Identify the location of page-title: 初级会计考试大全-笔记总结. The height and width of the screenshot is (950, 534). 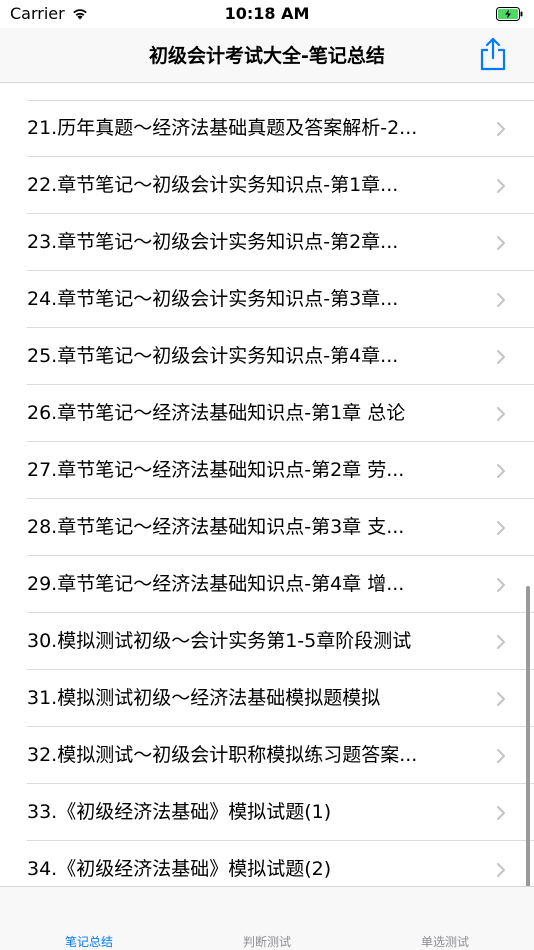
(267, 56).